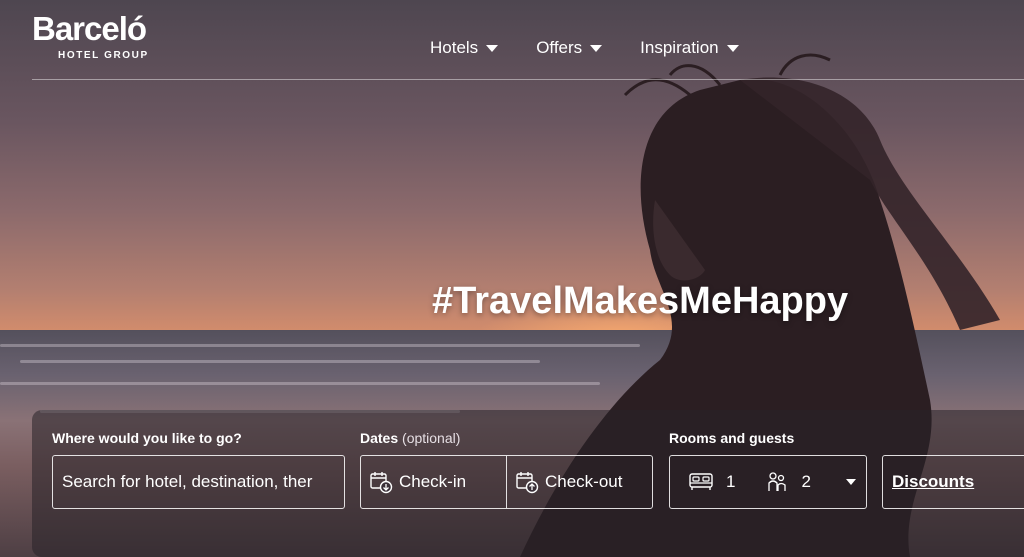 This screenshot has width=1024, height=557. I want to click on rooms-guests-selector: 1 2, so click(768, 482).